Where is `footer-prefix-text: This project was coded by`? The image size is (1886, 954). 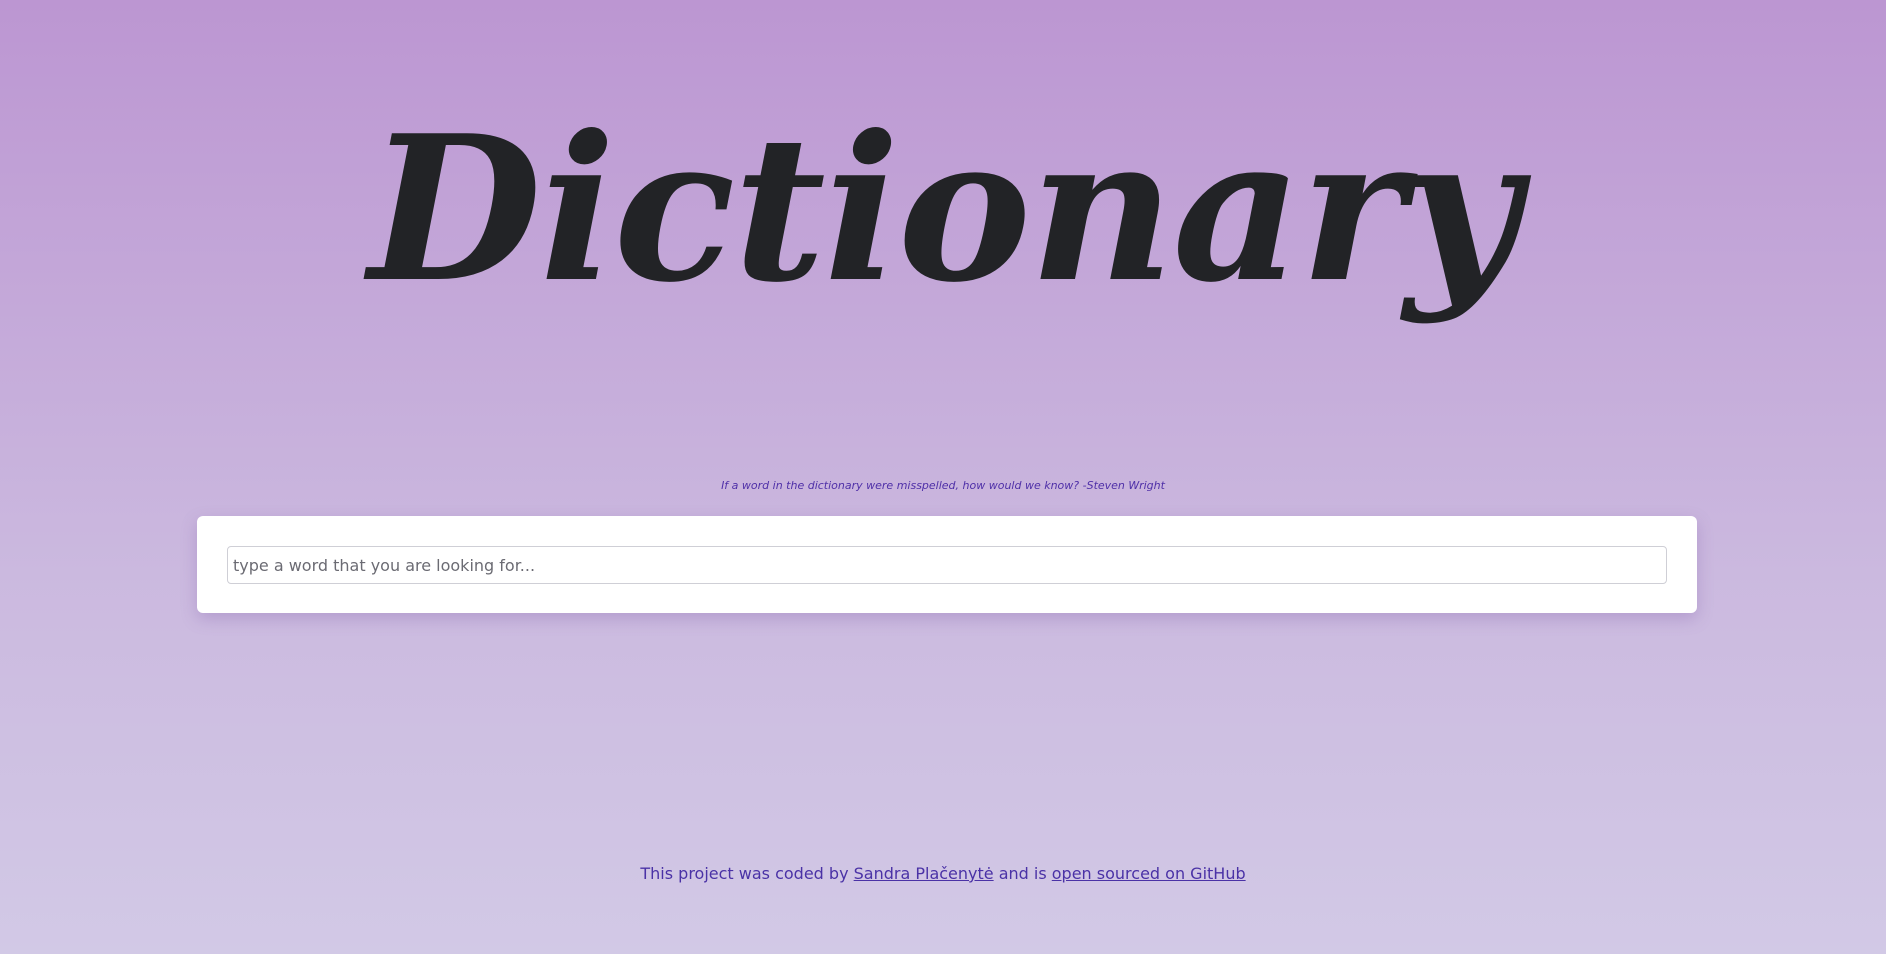
footer-prefix-text: This project was coded by is located at coordinates (747, 873).